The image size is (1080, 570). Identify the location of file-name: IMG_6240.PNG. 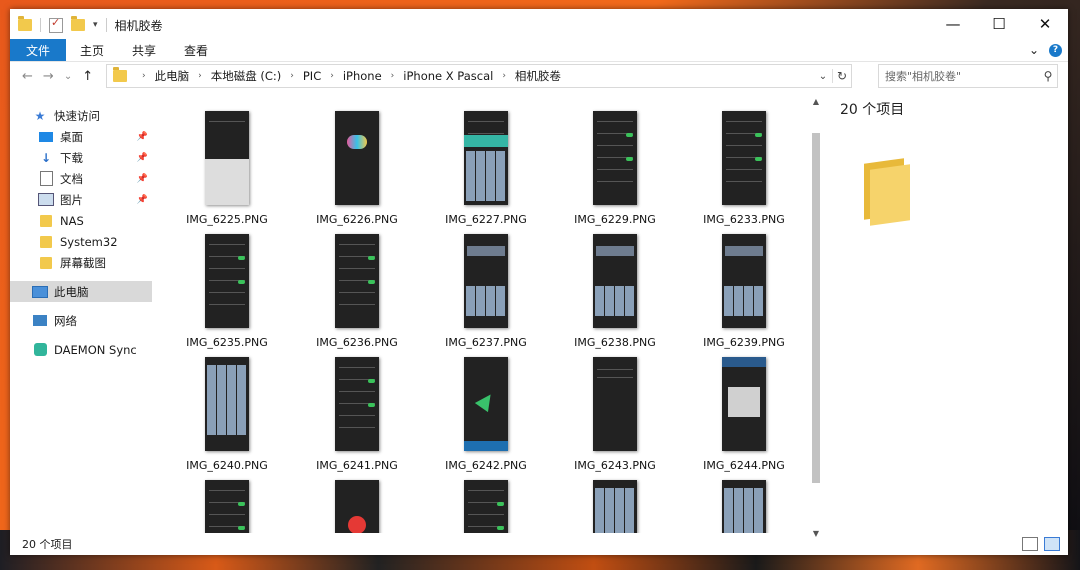
(227, 465).